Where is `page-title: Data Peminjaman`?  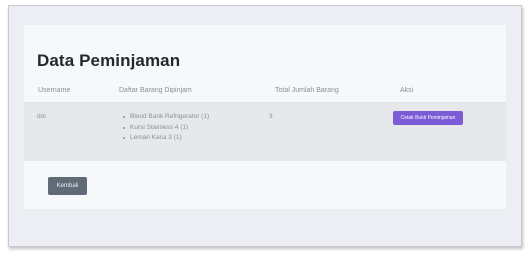
page-title: Data Peminjaman is located at coordinates (109, 60).